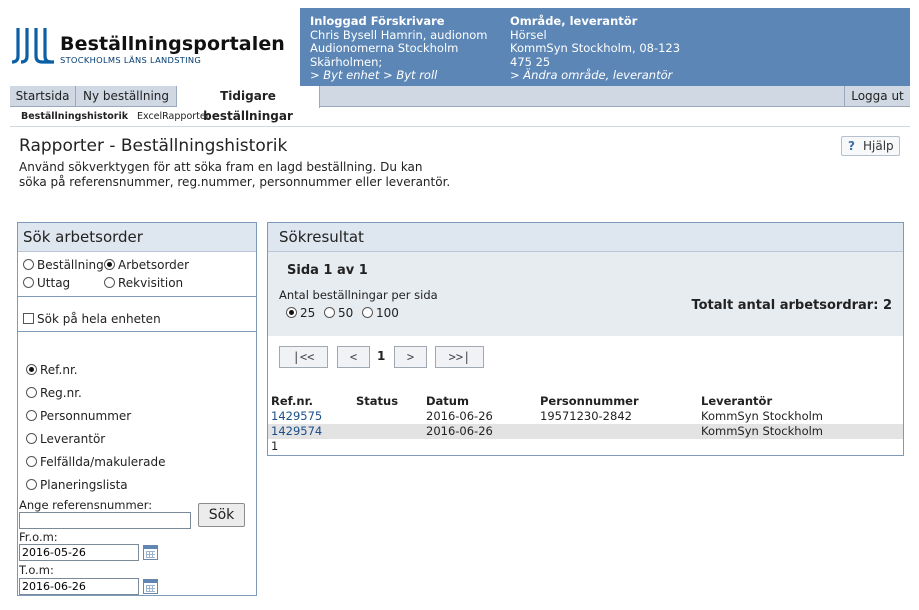 The height and width of the screenshot is (610, 919). I want to click on per-page-25-option: 25, so click(300, 313).